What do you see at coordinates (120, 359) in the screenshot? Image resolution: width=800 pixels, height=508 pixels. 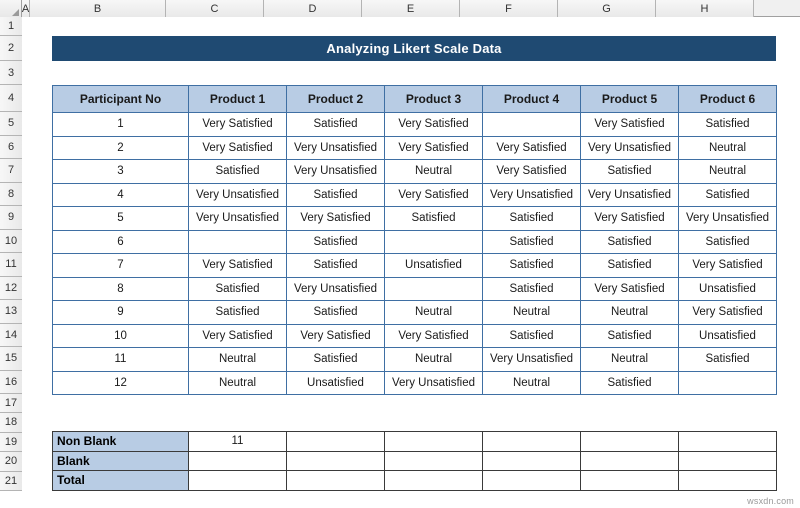 I see `participant-no-cell: 11` at bounding box center [120, 359].